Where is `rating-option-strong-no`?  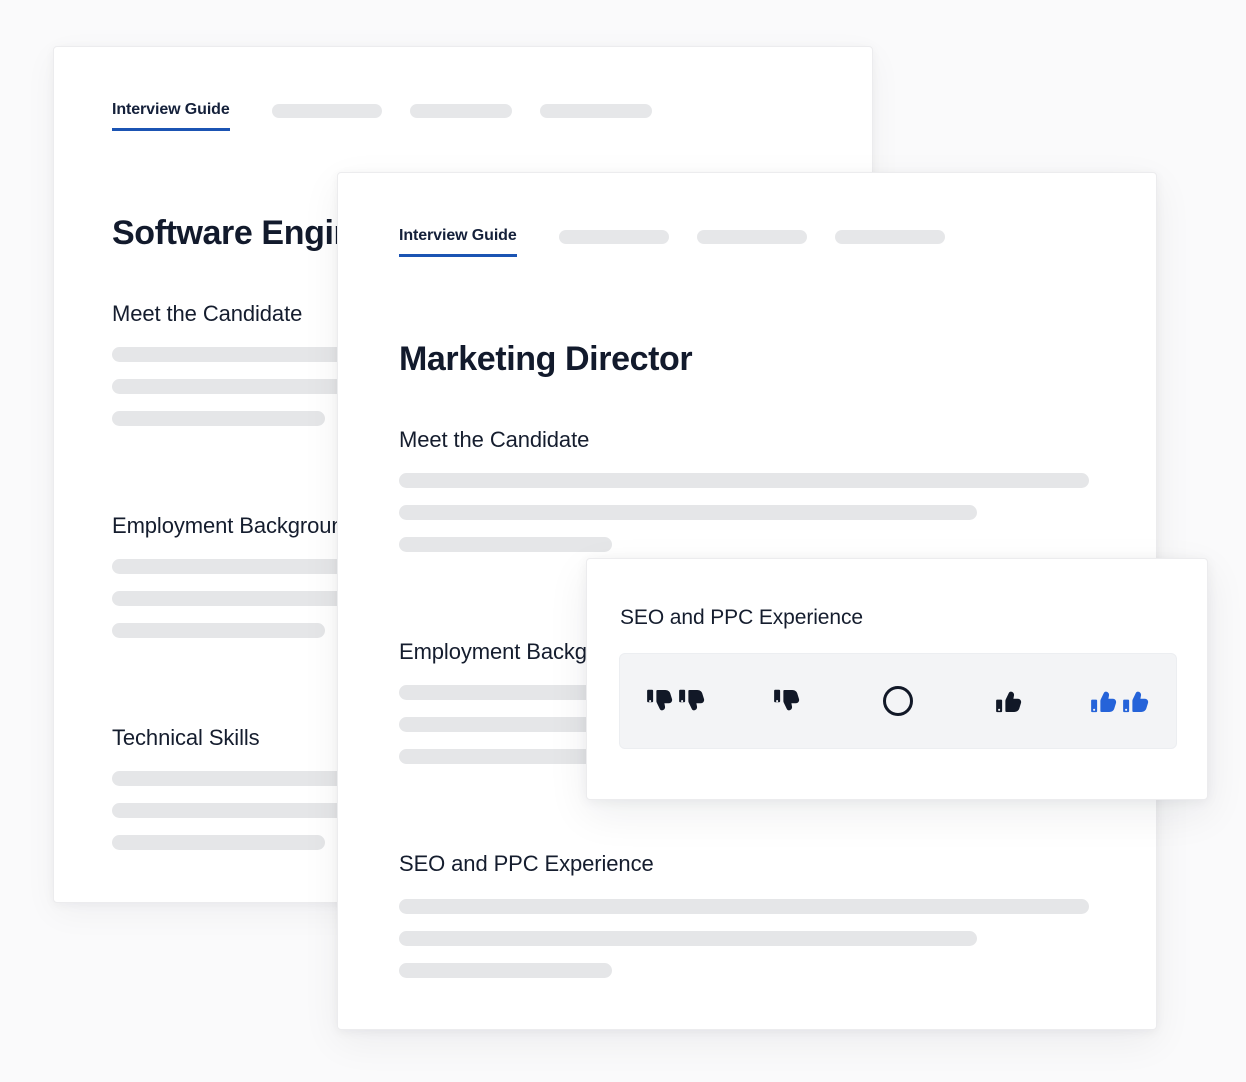
rating-option-strong-no is located at coordinates (675, 701).